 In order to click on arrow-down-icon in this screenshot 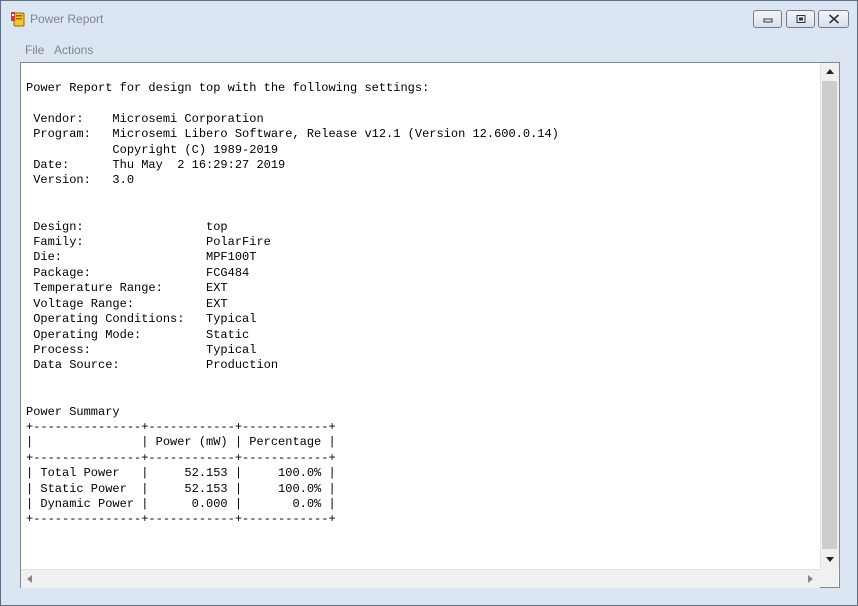, I will do `click(830, 559)`.